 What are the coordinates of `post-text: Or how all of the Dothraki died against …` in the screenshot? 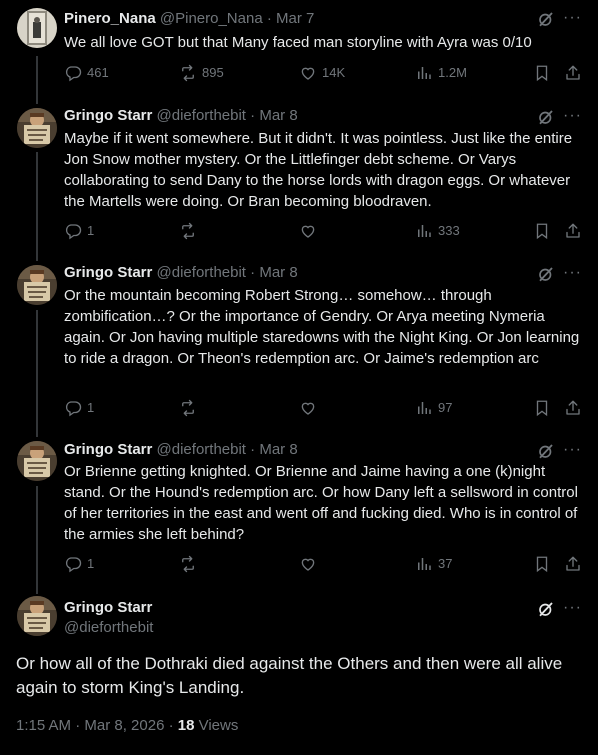 It's located at (289, 675).